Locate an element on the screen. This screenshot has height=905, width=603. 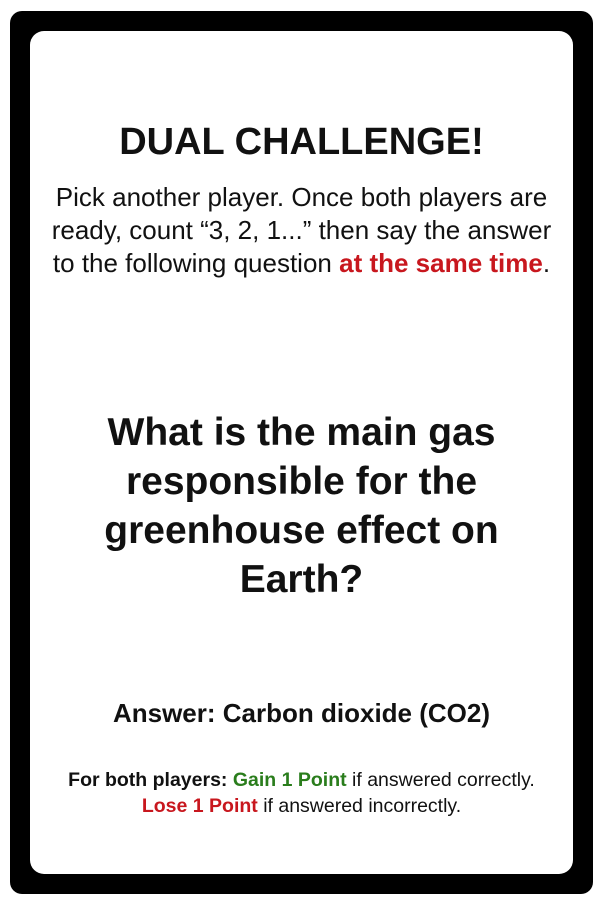
rules-gain-tail: if answered correctly. is located at coordinates (443, 780).